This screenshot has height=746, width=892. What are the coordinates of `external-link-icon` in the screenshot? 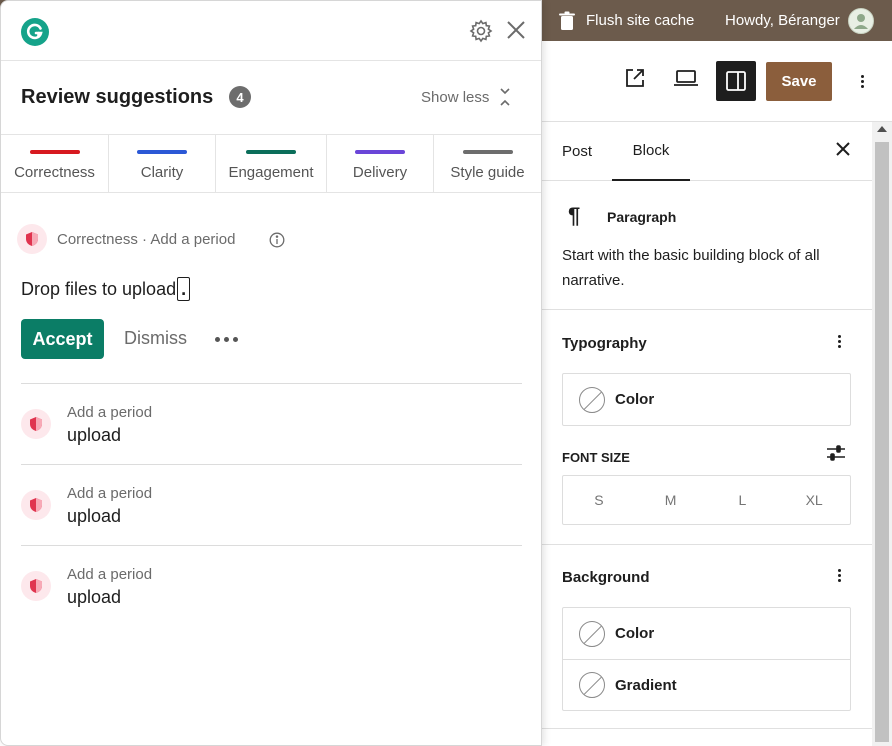 It's located at (635, 78).